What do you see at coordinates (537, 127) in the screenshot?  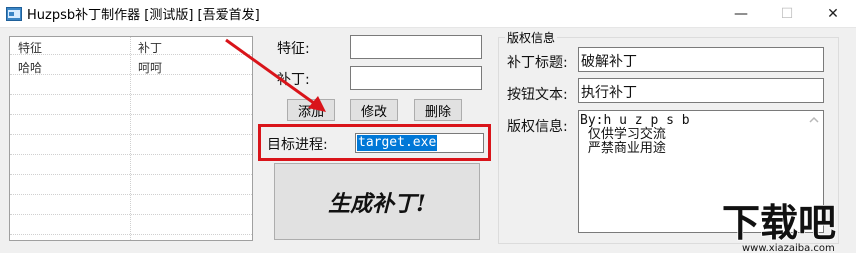 I see `copyright-info-label: 版权信息:` at bounding box center [537, 127].